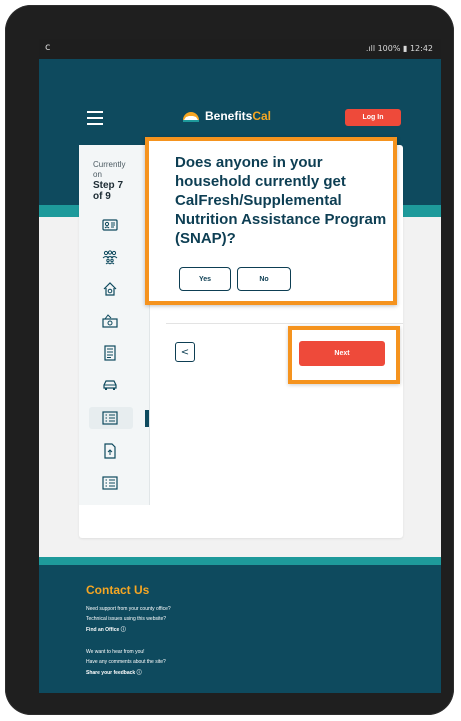 This screenshot has width=461, height=721. Describe the element at coordinates (108, 185) in the screenshot. I see `progress-step: Step 7` at that location.